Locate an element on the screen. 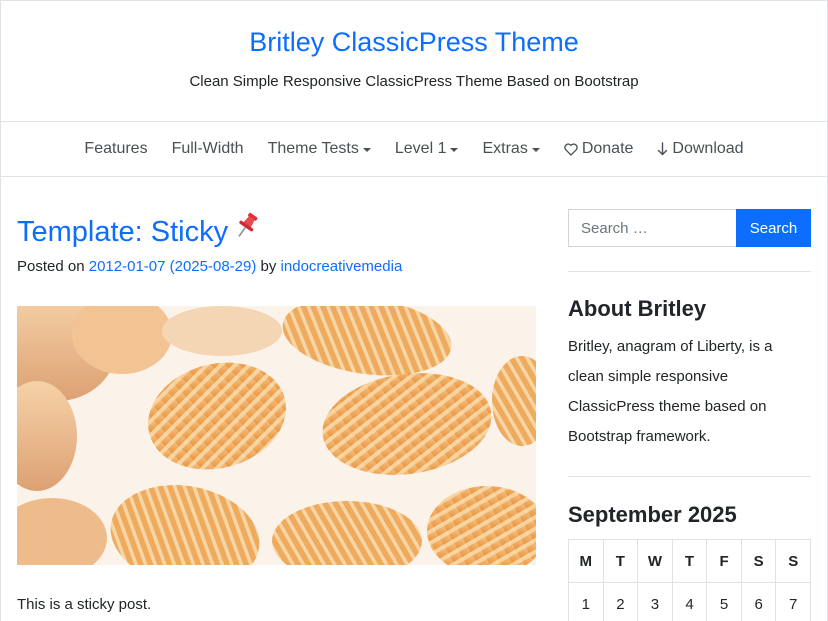  meta-by: by is located at coordinates (268, 266).